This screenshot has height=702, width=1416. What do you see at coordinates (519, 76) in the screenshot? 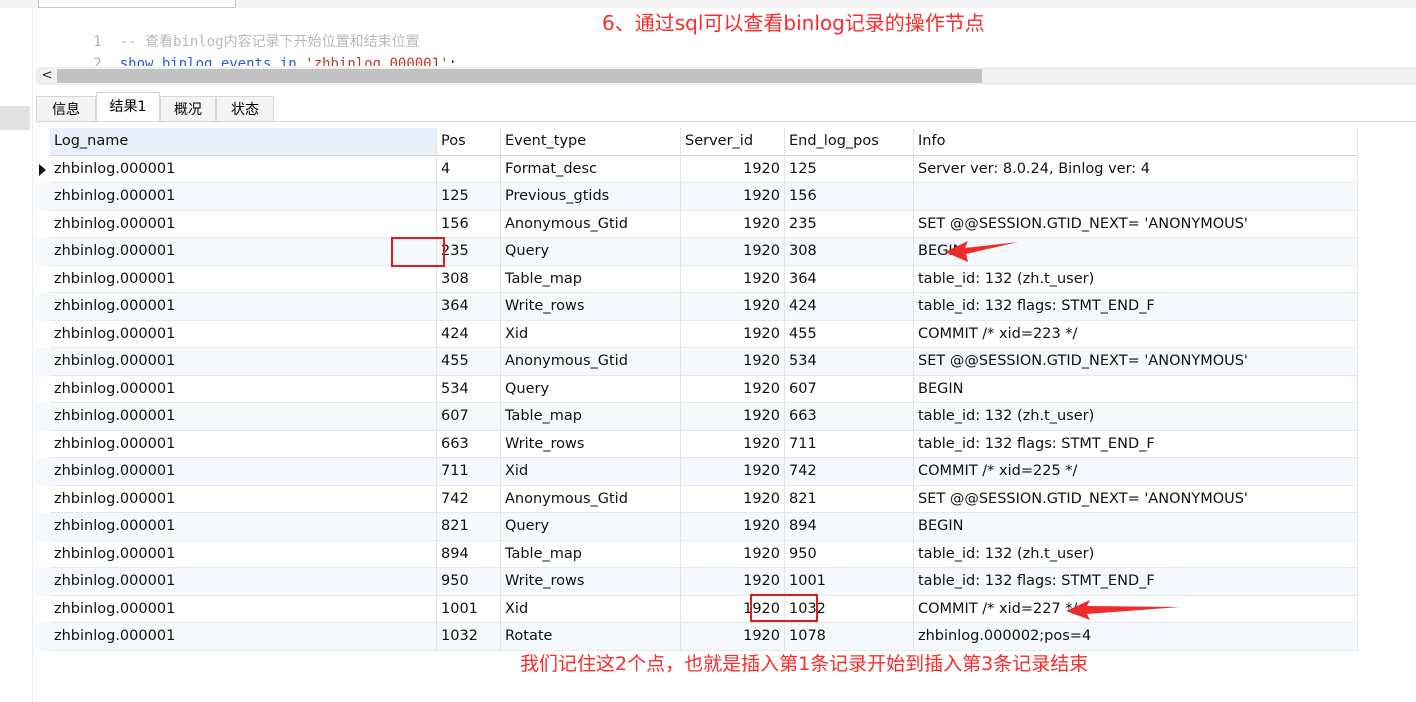
I see `scroll-thumb` at bounding box center [519, 76].